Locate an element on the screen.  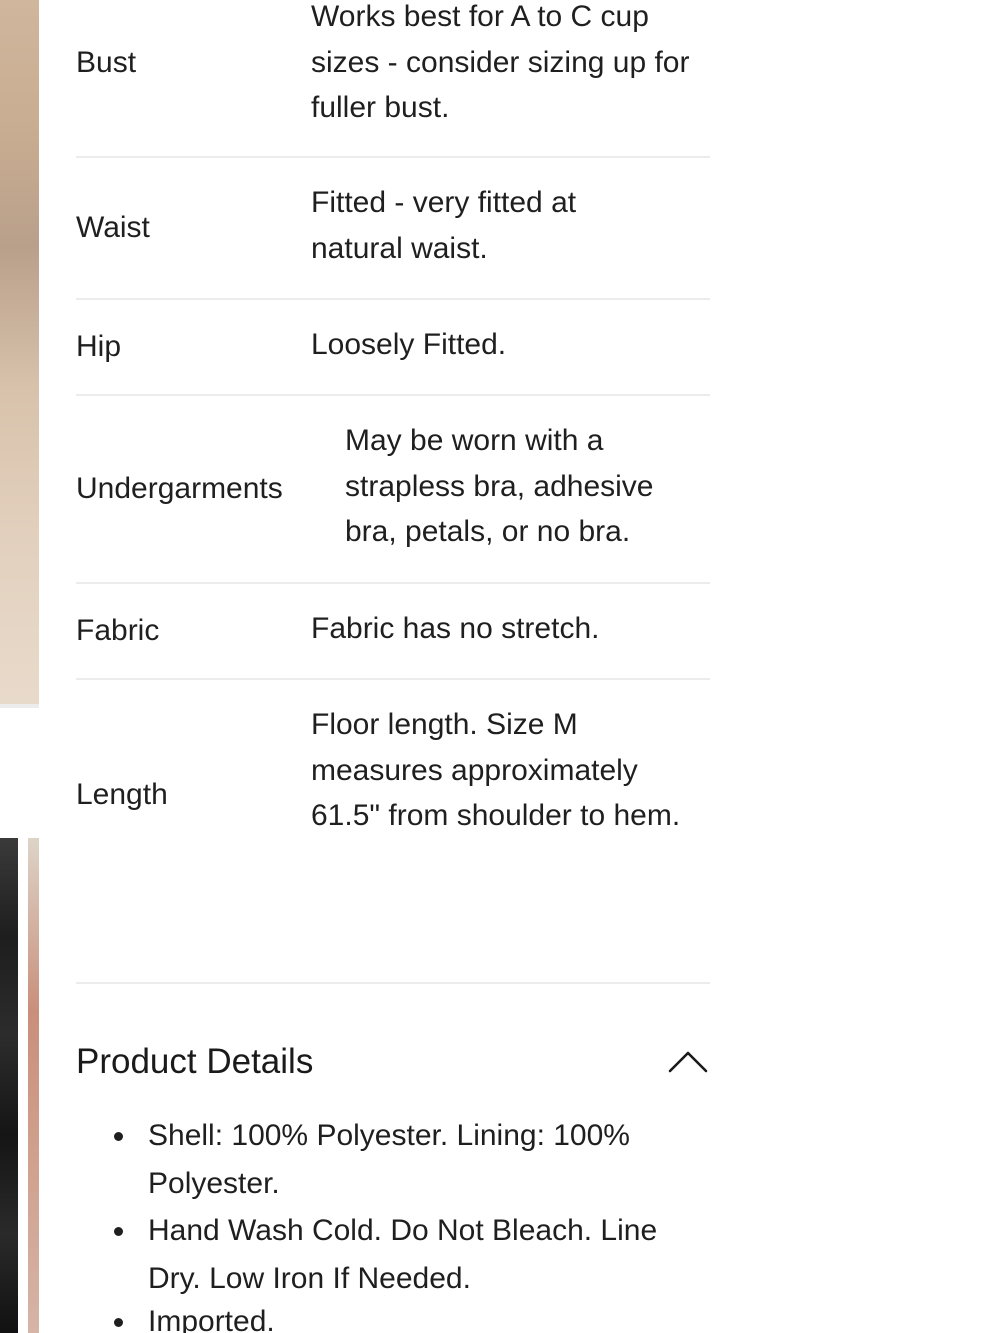
fit-label: Waist is located at coordinates (113, 227).